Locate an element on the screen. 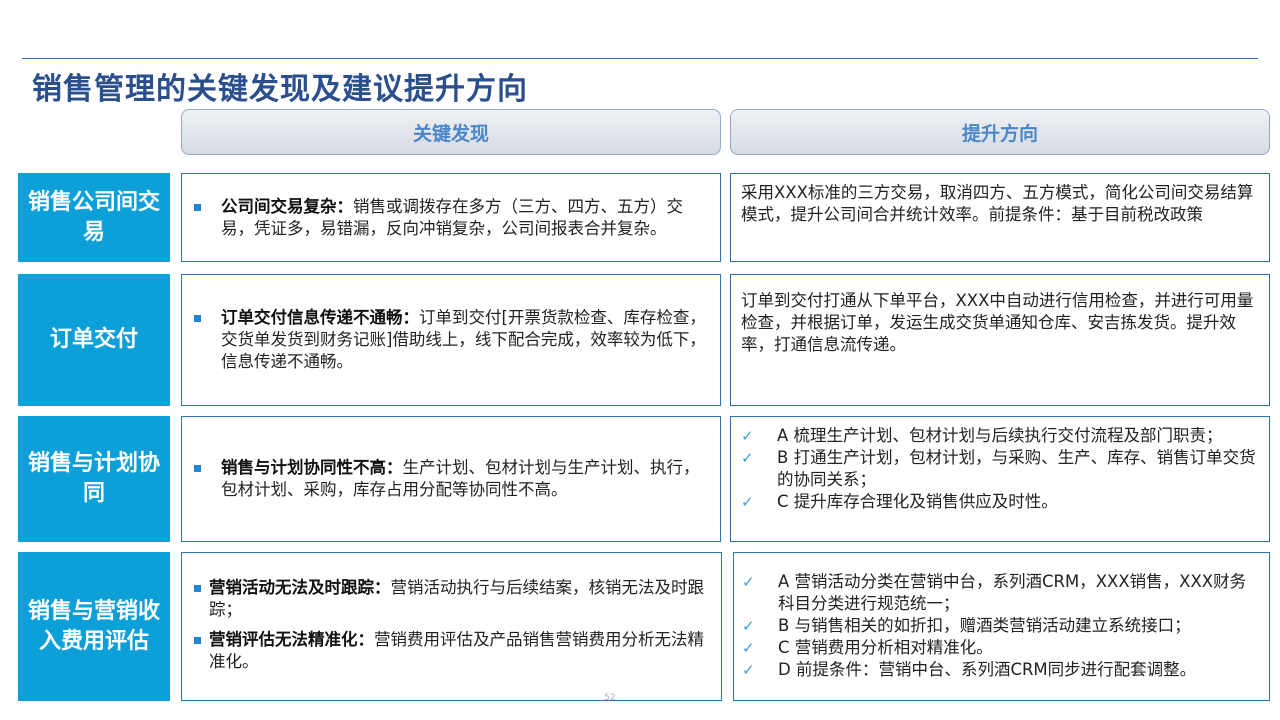  direction-item: ✓ A 梳理生产计划、包材计划与后续执行交付流程及部门职责； is located at coordinates (1000, 436).